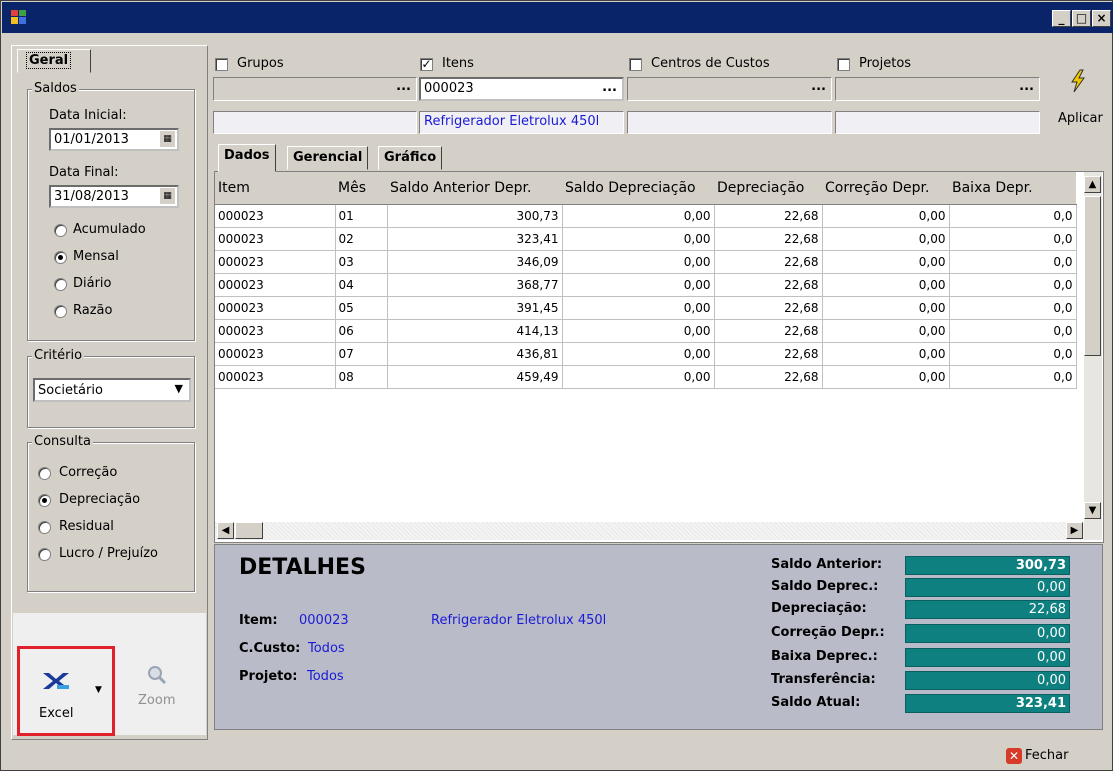  I want to click on table-row: 000023 02 323,41 0,00 22,68 0,00 0,0, so click(646, 239).